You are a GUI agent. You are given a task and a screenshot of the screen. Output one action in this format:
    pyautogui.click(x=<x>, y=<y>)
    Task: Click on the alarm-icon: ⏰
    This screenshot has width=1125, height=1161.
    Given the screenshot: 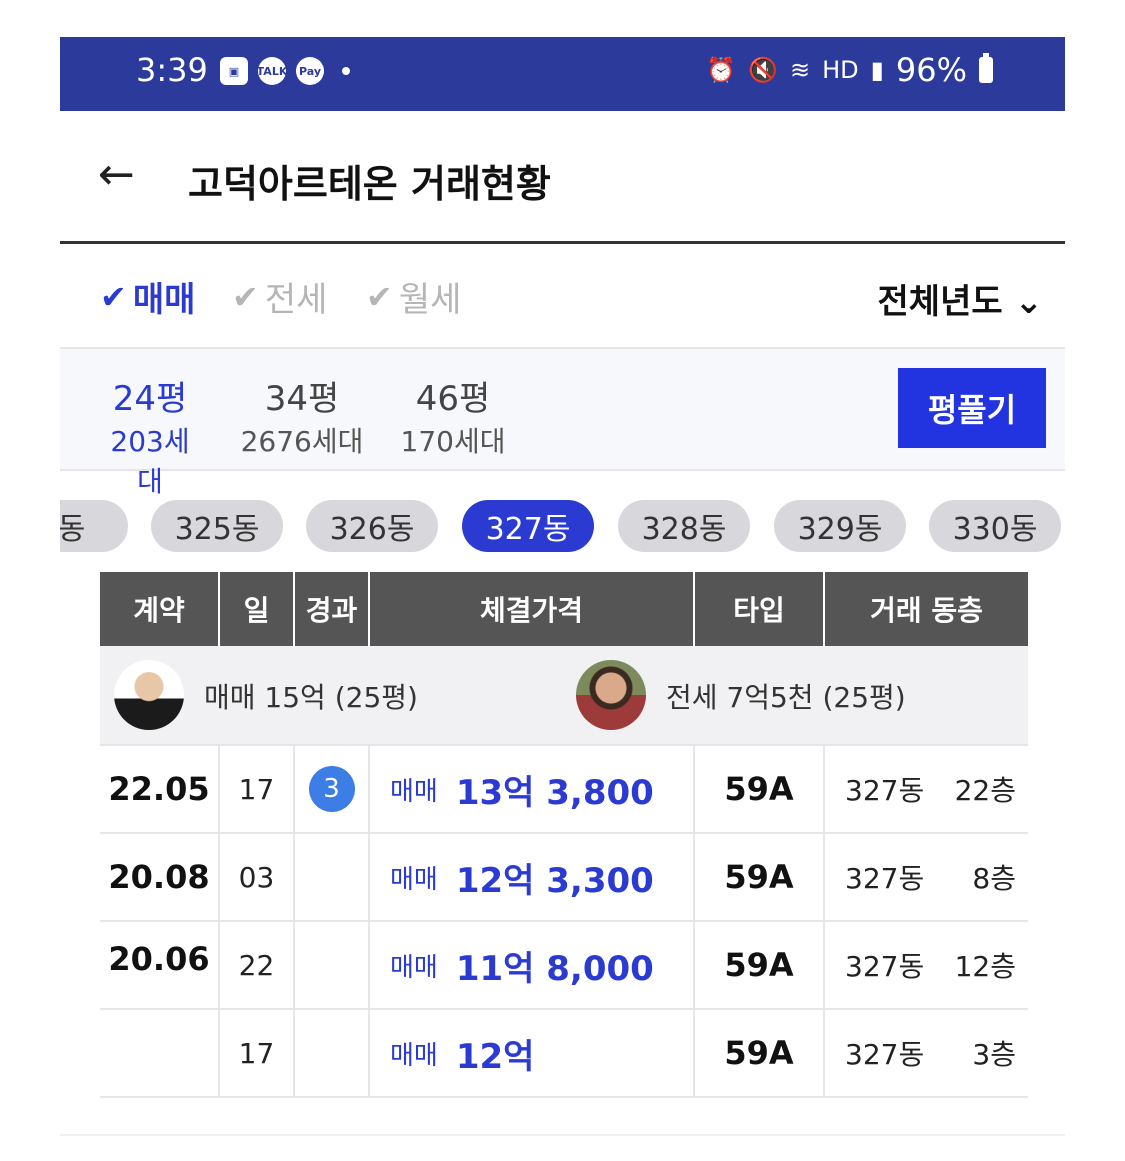 What is the action you would take?
    pyautogui.click(x=721, y=70)
    